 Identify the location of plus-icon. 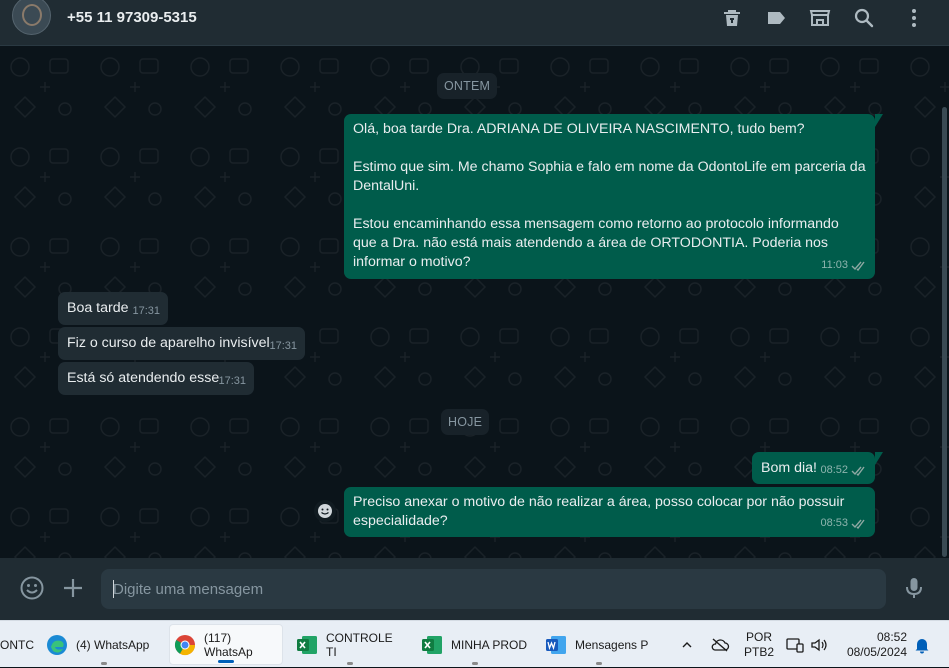
(73, 588).